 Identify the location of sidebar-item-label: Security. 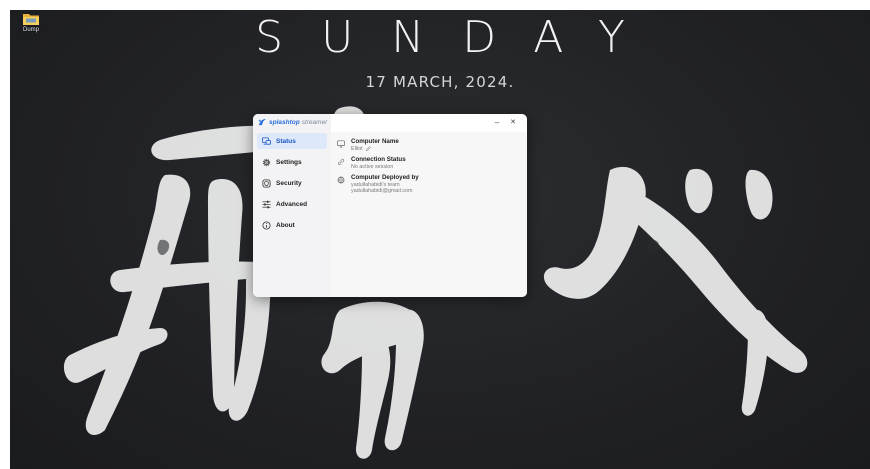
(289, 183).